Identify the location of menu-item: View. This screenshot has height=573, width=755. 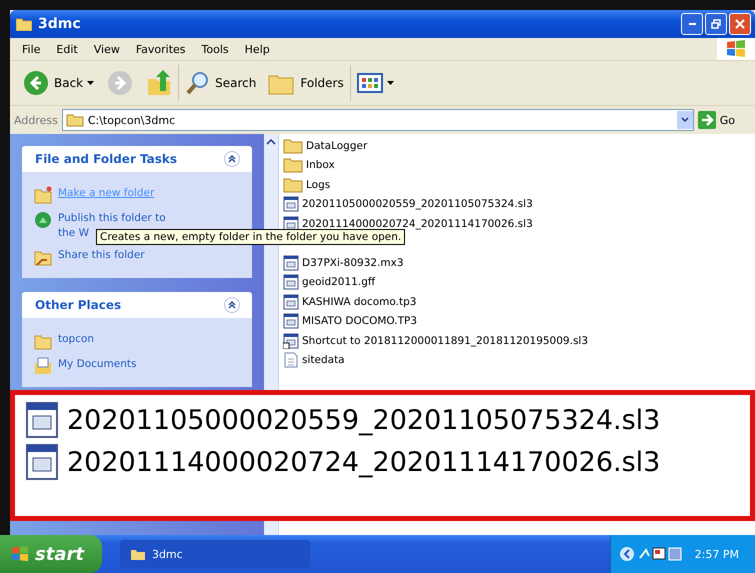
(107, 49).